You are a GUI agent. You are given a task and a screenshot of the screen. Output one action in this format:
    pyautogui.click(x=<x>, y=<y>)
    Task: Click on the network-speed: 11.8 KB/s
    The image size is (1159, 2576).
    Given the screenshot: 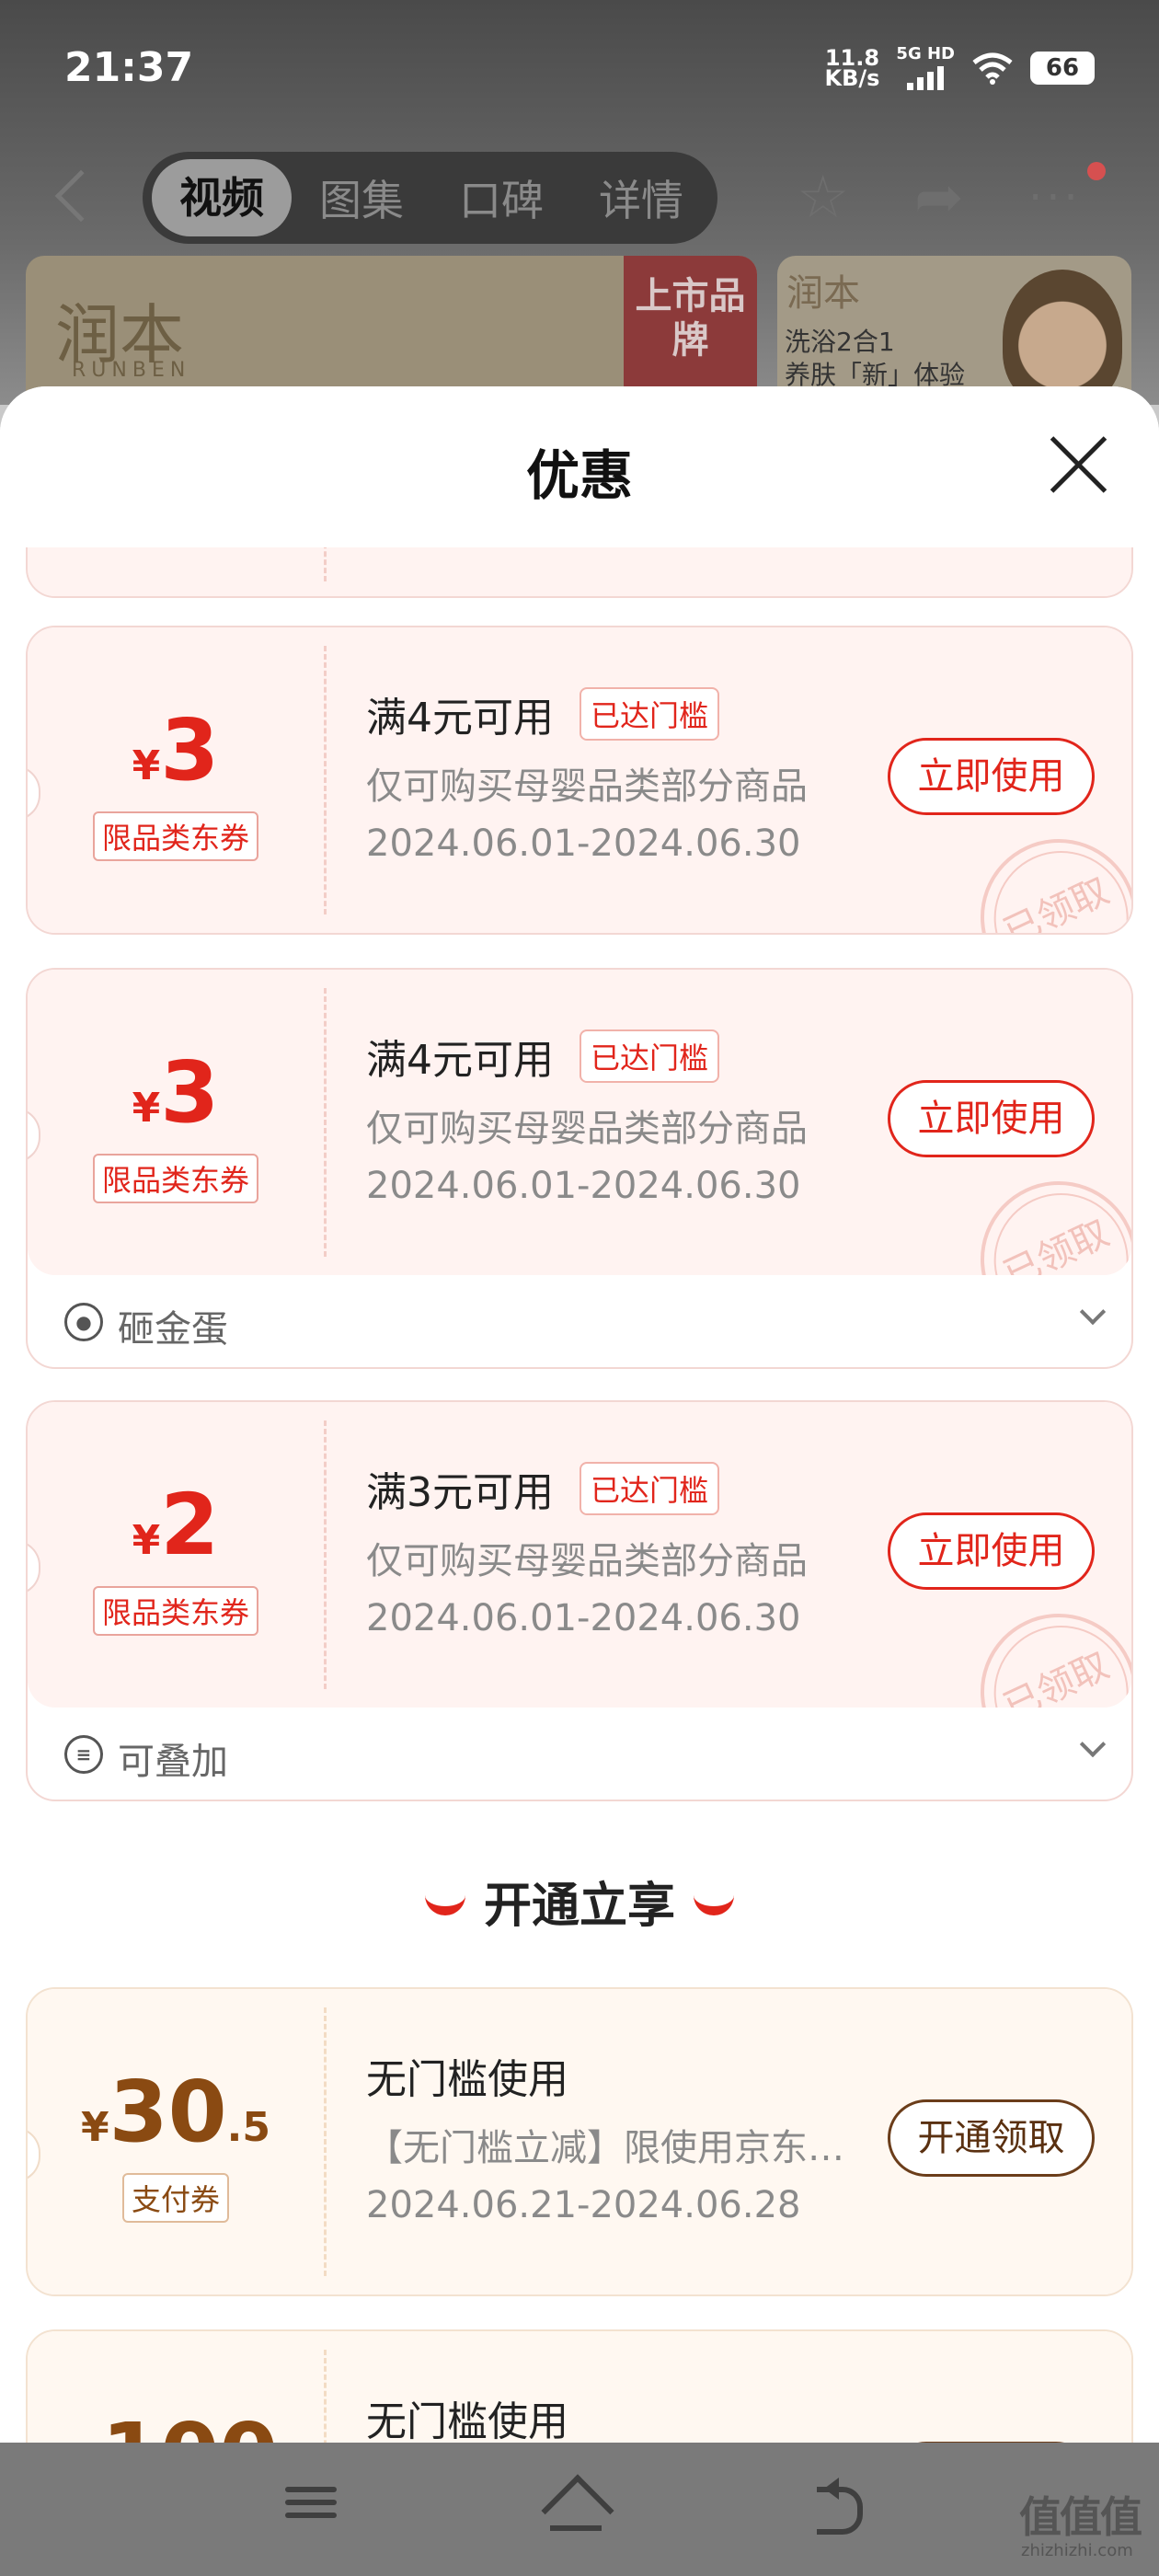 What is the action you would take?
    pyautogui.click(x=852, y=68)
    